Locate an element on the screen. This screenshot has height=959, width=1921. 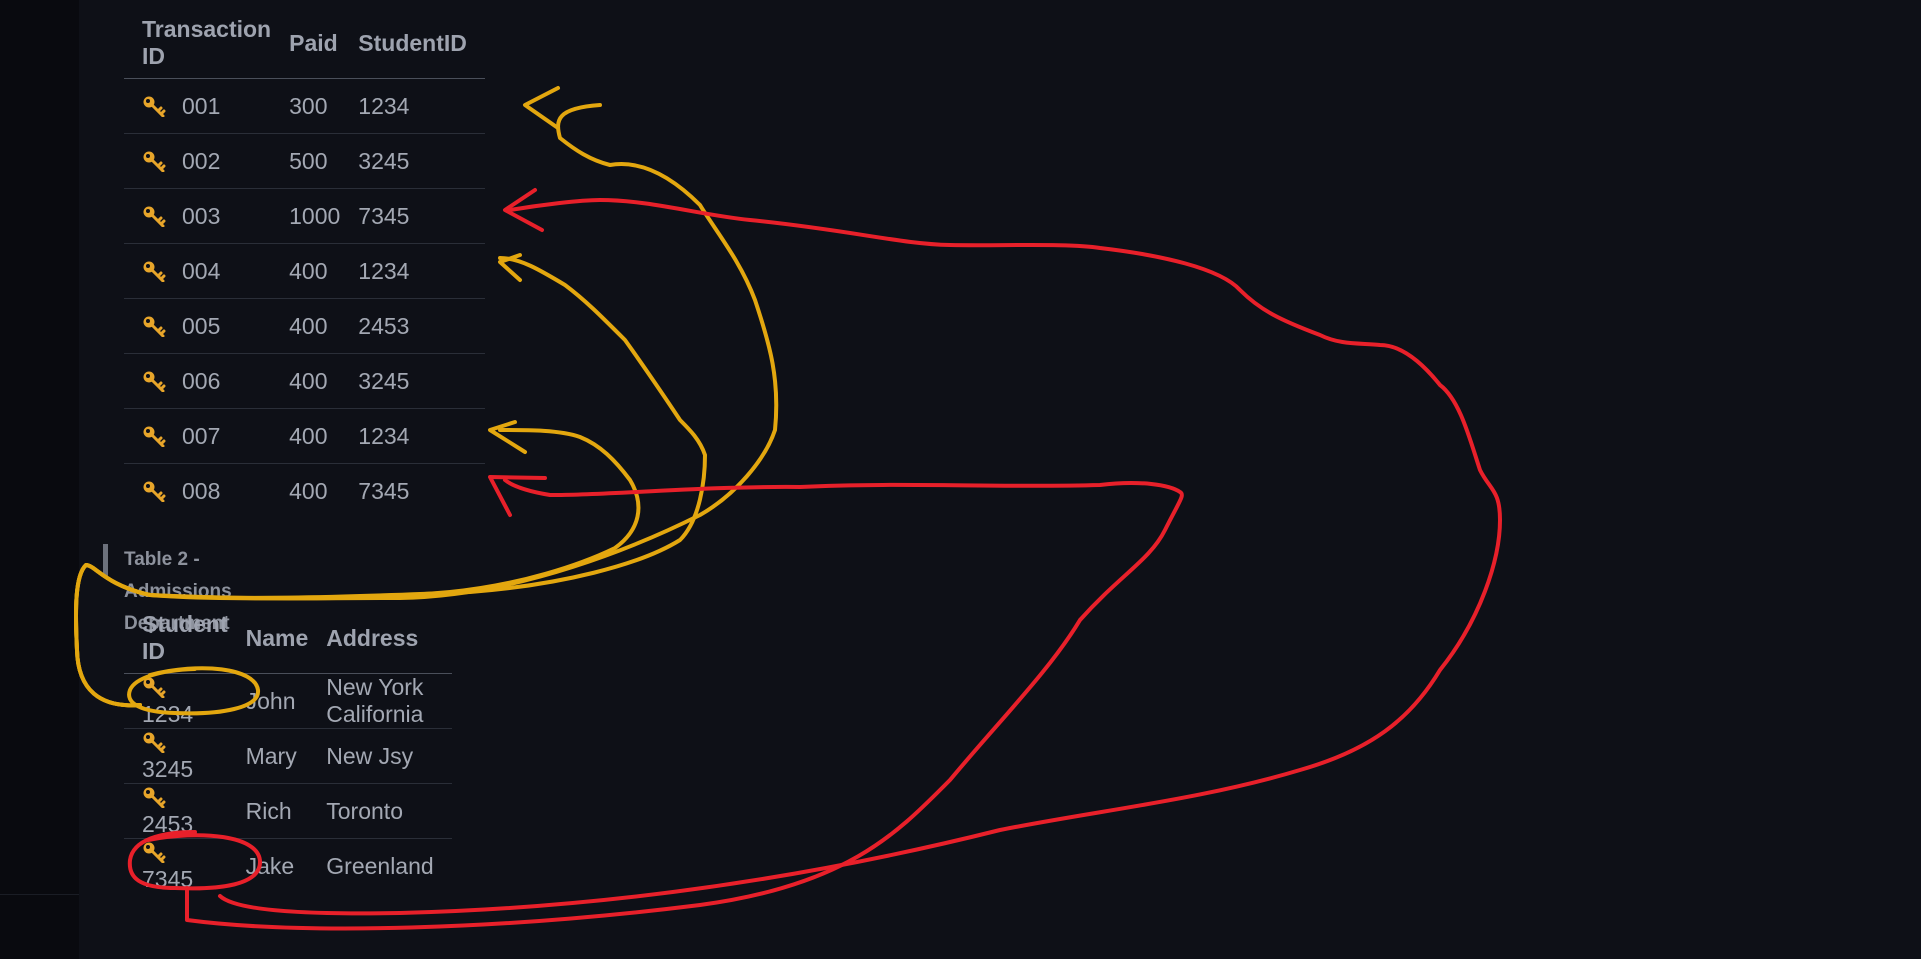
table-caption: Table 2 - Admissions Department is located at coordinates (167, 589).